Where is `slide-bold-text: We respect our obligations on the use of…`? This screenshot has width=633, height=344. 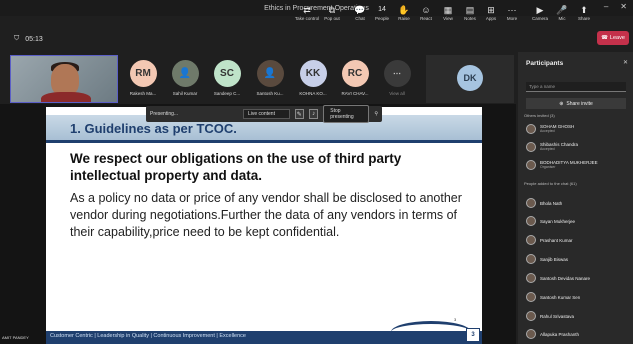 slide-bold-text: We respect our obligations on the use of… is located at coordinates (236, 167).